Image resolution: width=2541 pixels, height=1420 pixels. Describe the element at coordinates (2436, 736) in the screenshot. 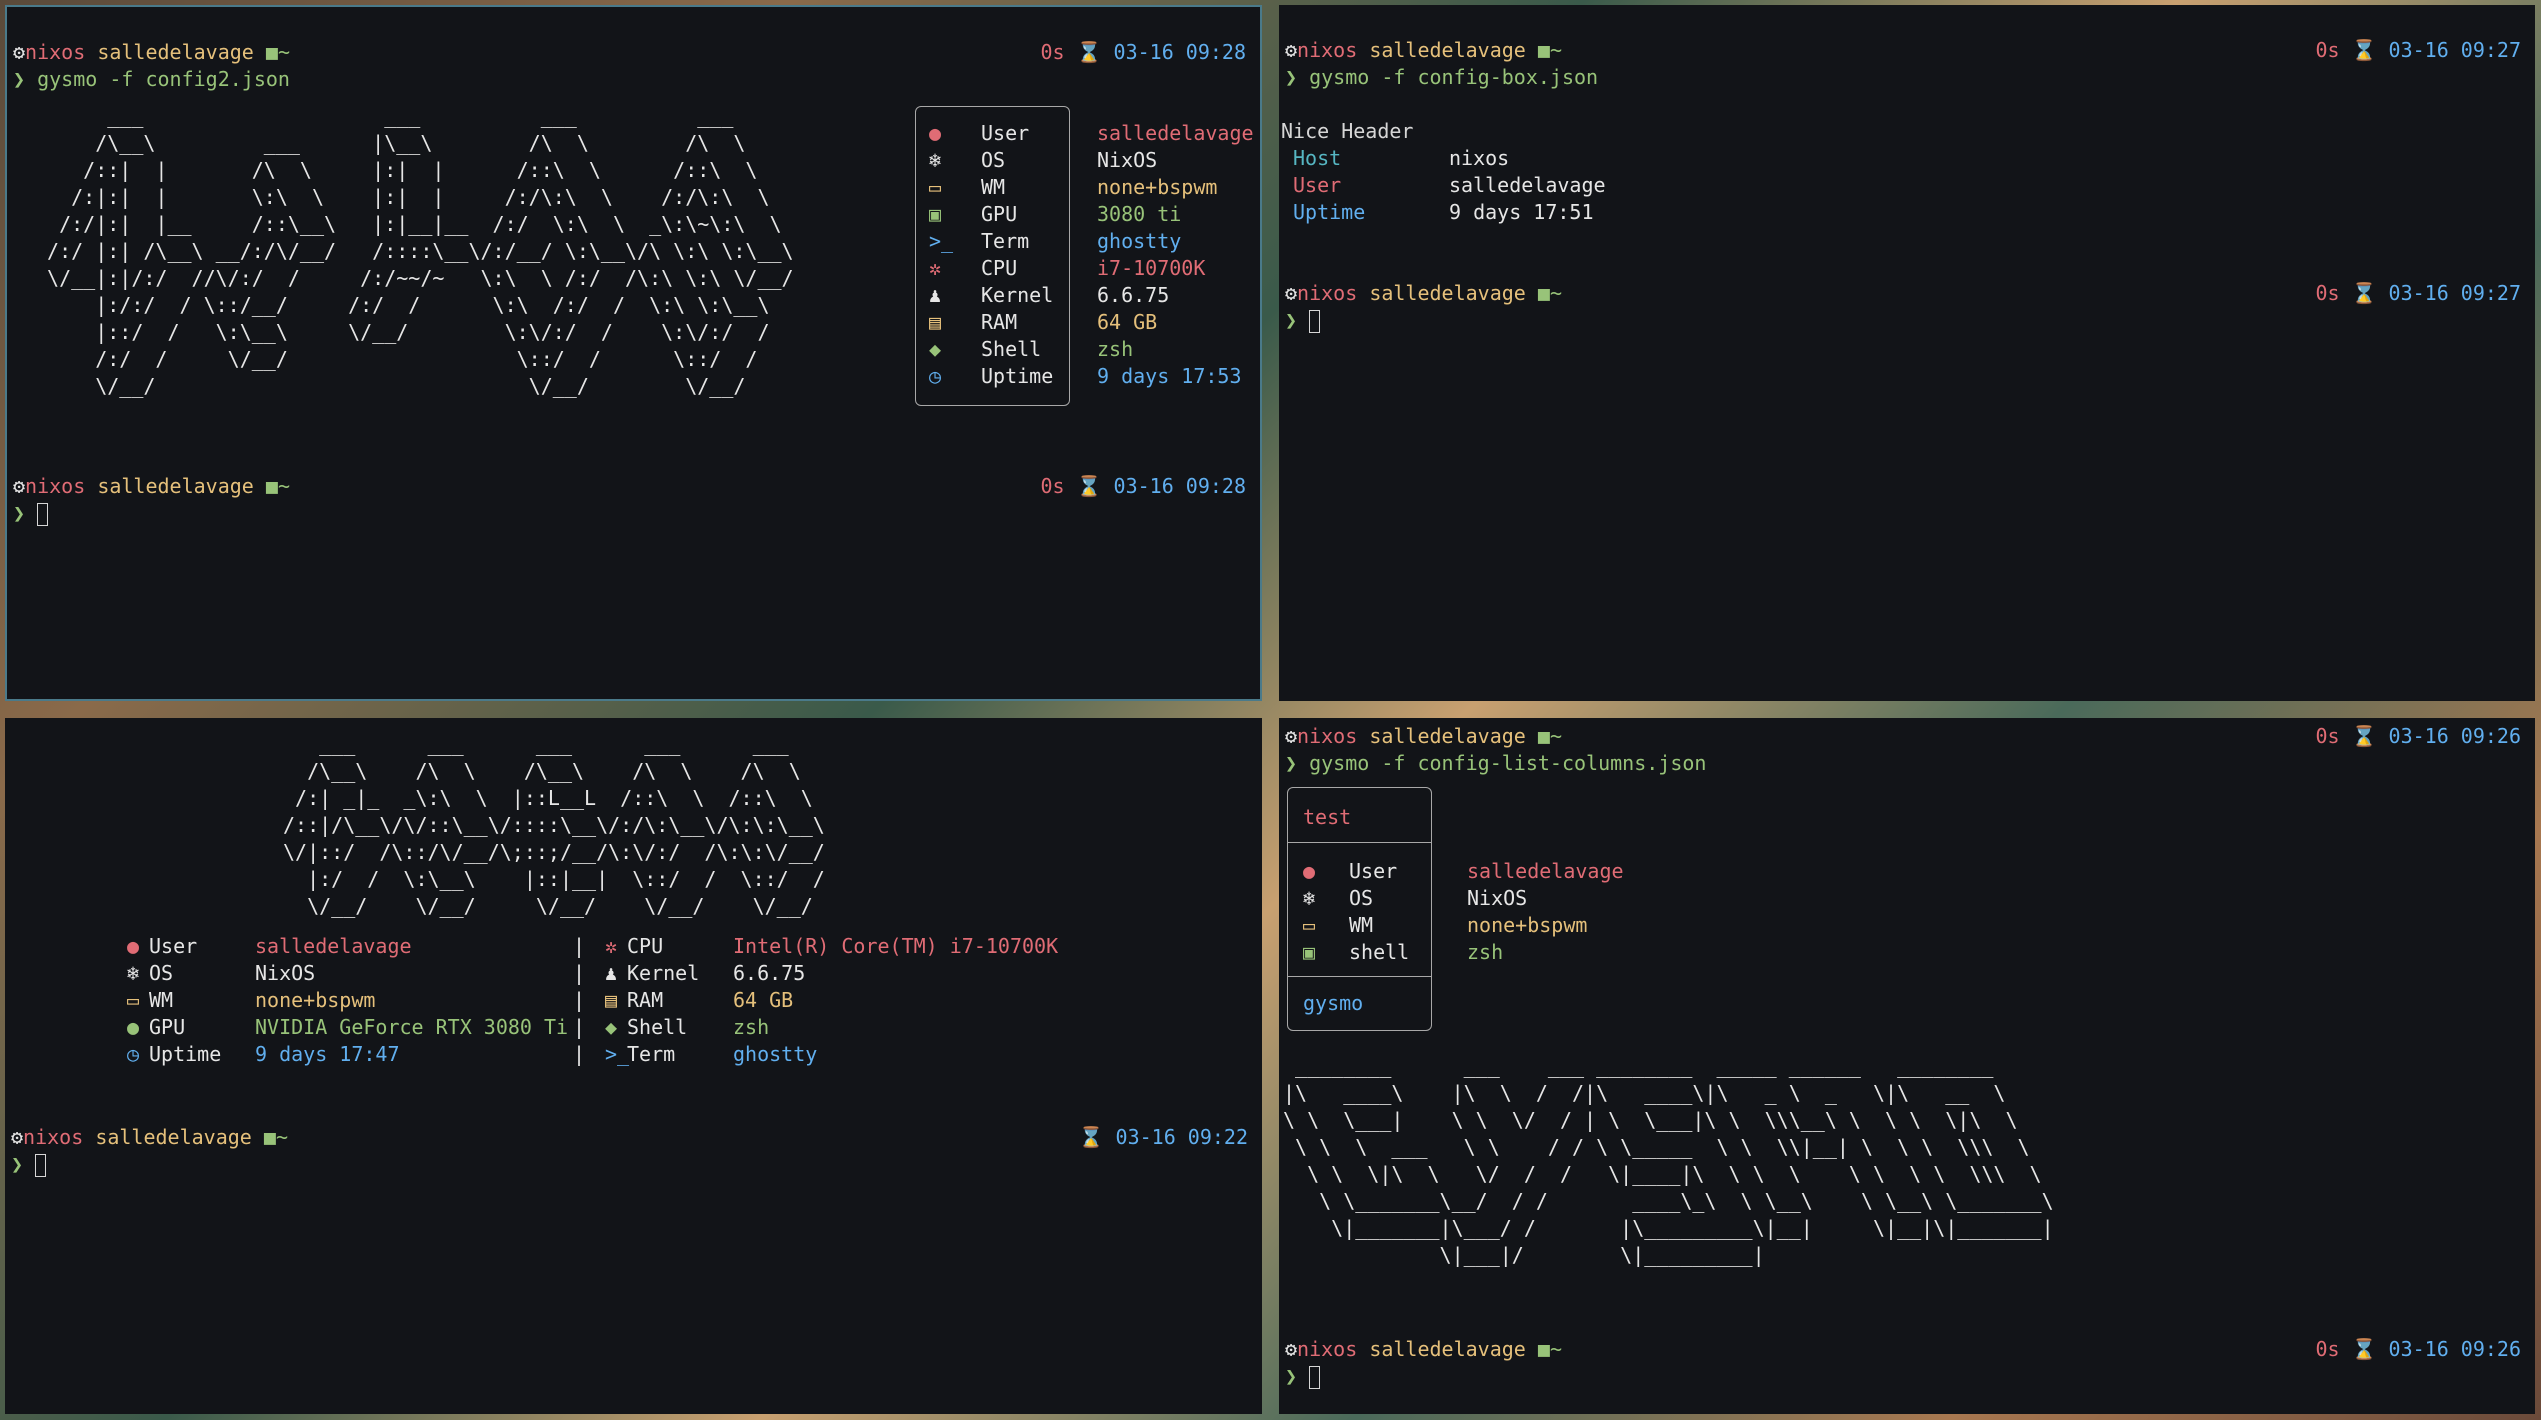

I see `prompt-datetime: ⌛ 03-16 09:26` at that location.